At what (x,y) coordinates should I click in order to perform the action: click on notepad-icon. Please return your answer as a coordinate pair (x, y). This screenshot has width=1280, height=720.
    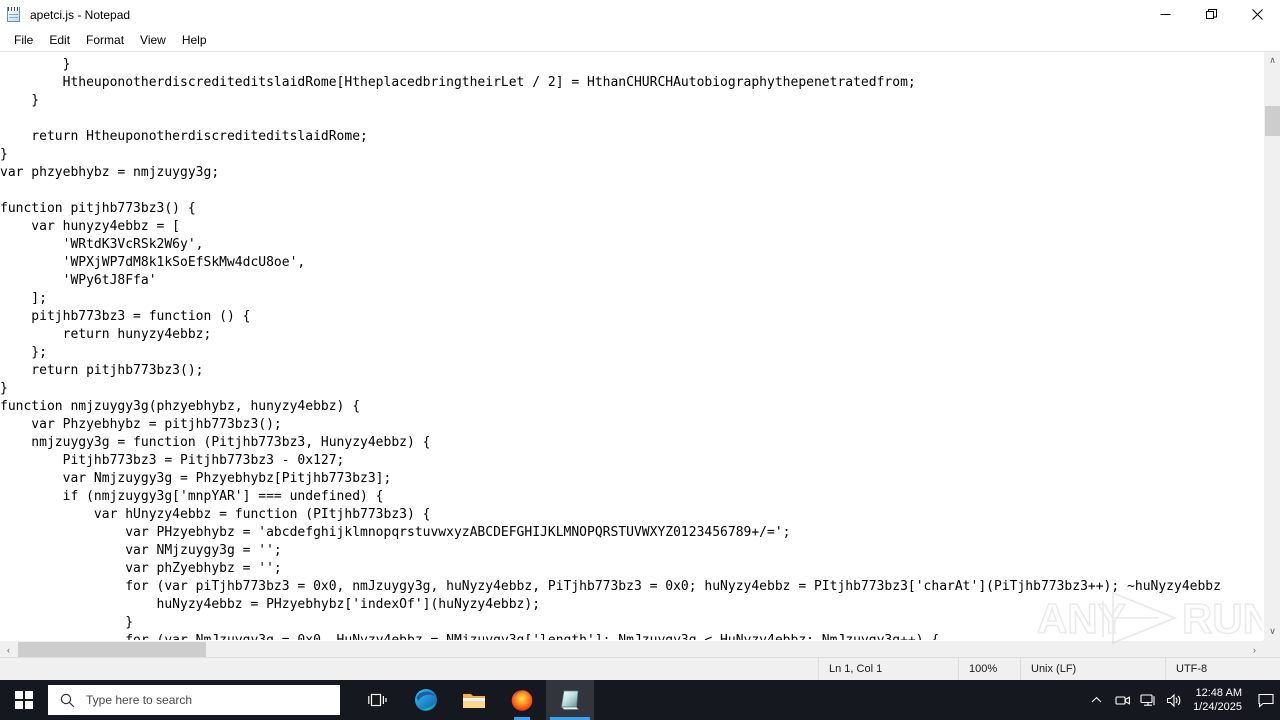
    Looking at the image, I should click on (14, 14).